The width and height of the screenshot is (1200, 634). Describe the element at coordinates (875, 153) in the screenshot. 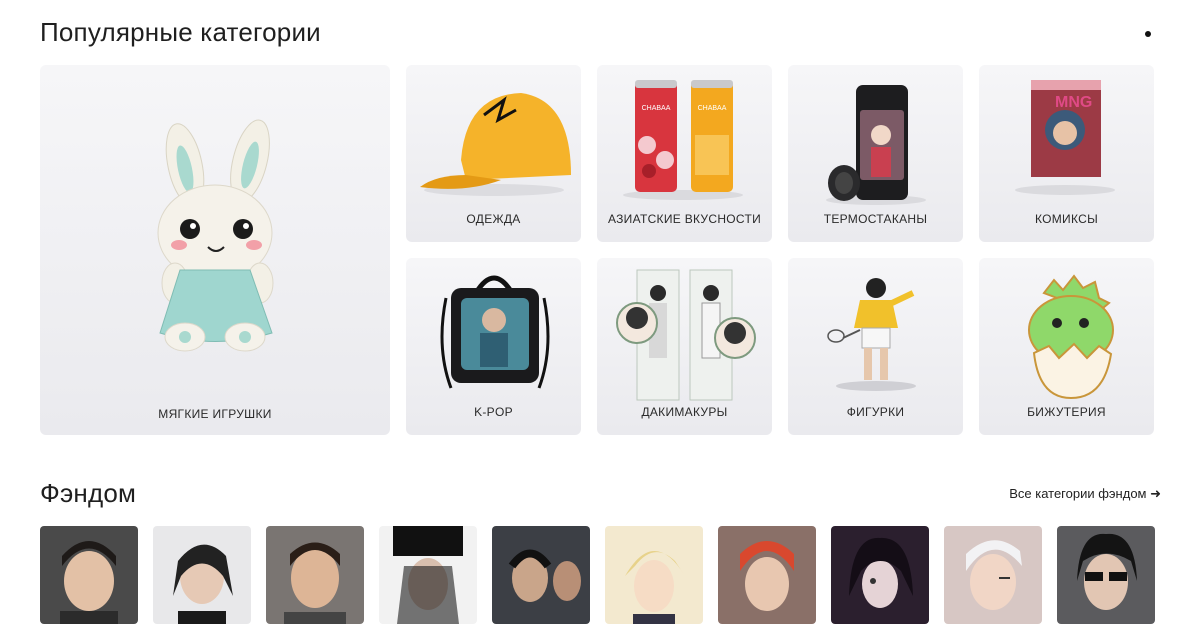

I see `category-card-thermo-cups: Термостаканы` at that location.